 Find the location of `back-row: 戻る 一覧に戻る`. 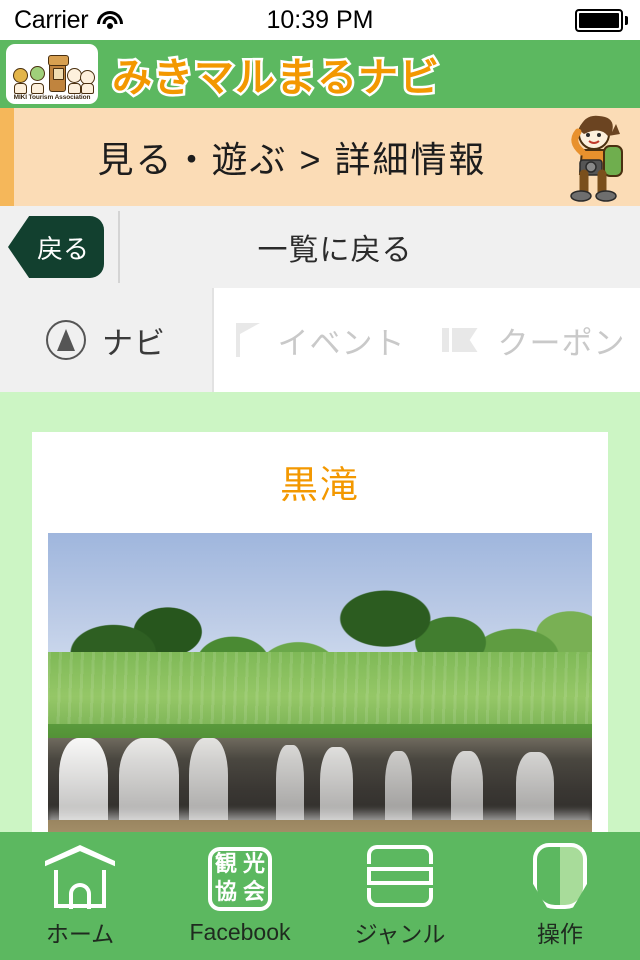

back-row: 戻る 一覧に戻る is located at coordinates (320, 247).